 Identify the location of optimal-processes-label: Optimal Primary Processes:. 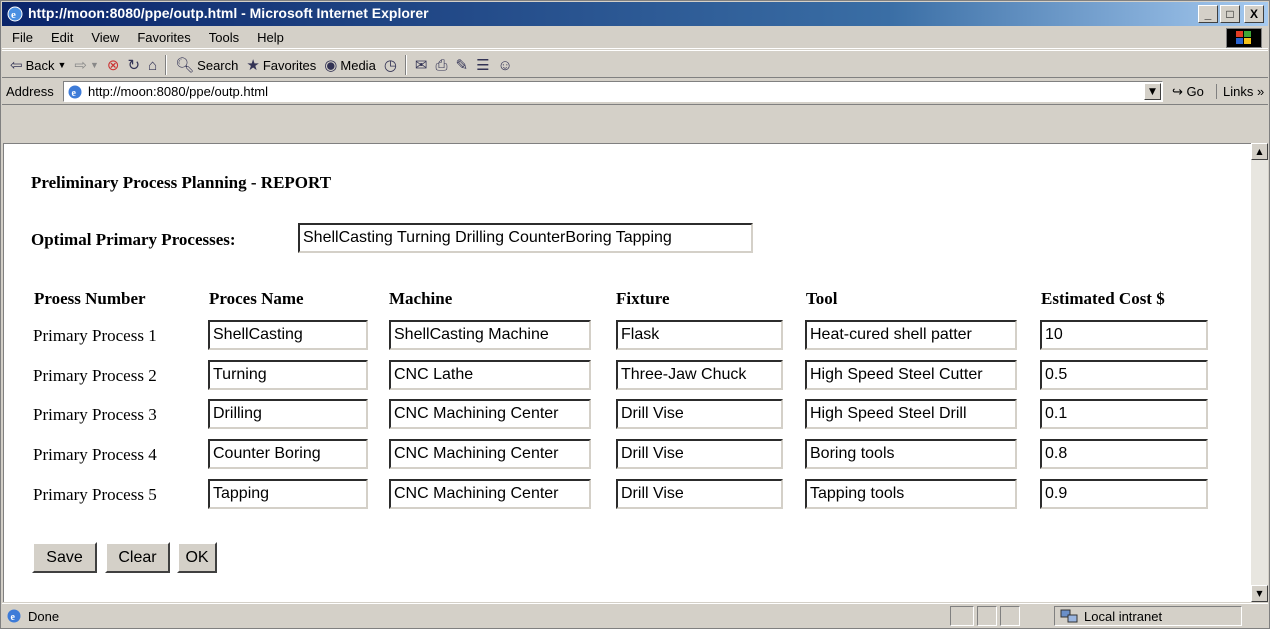
(133, 239).